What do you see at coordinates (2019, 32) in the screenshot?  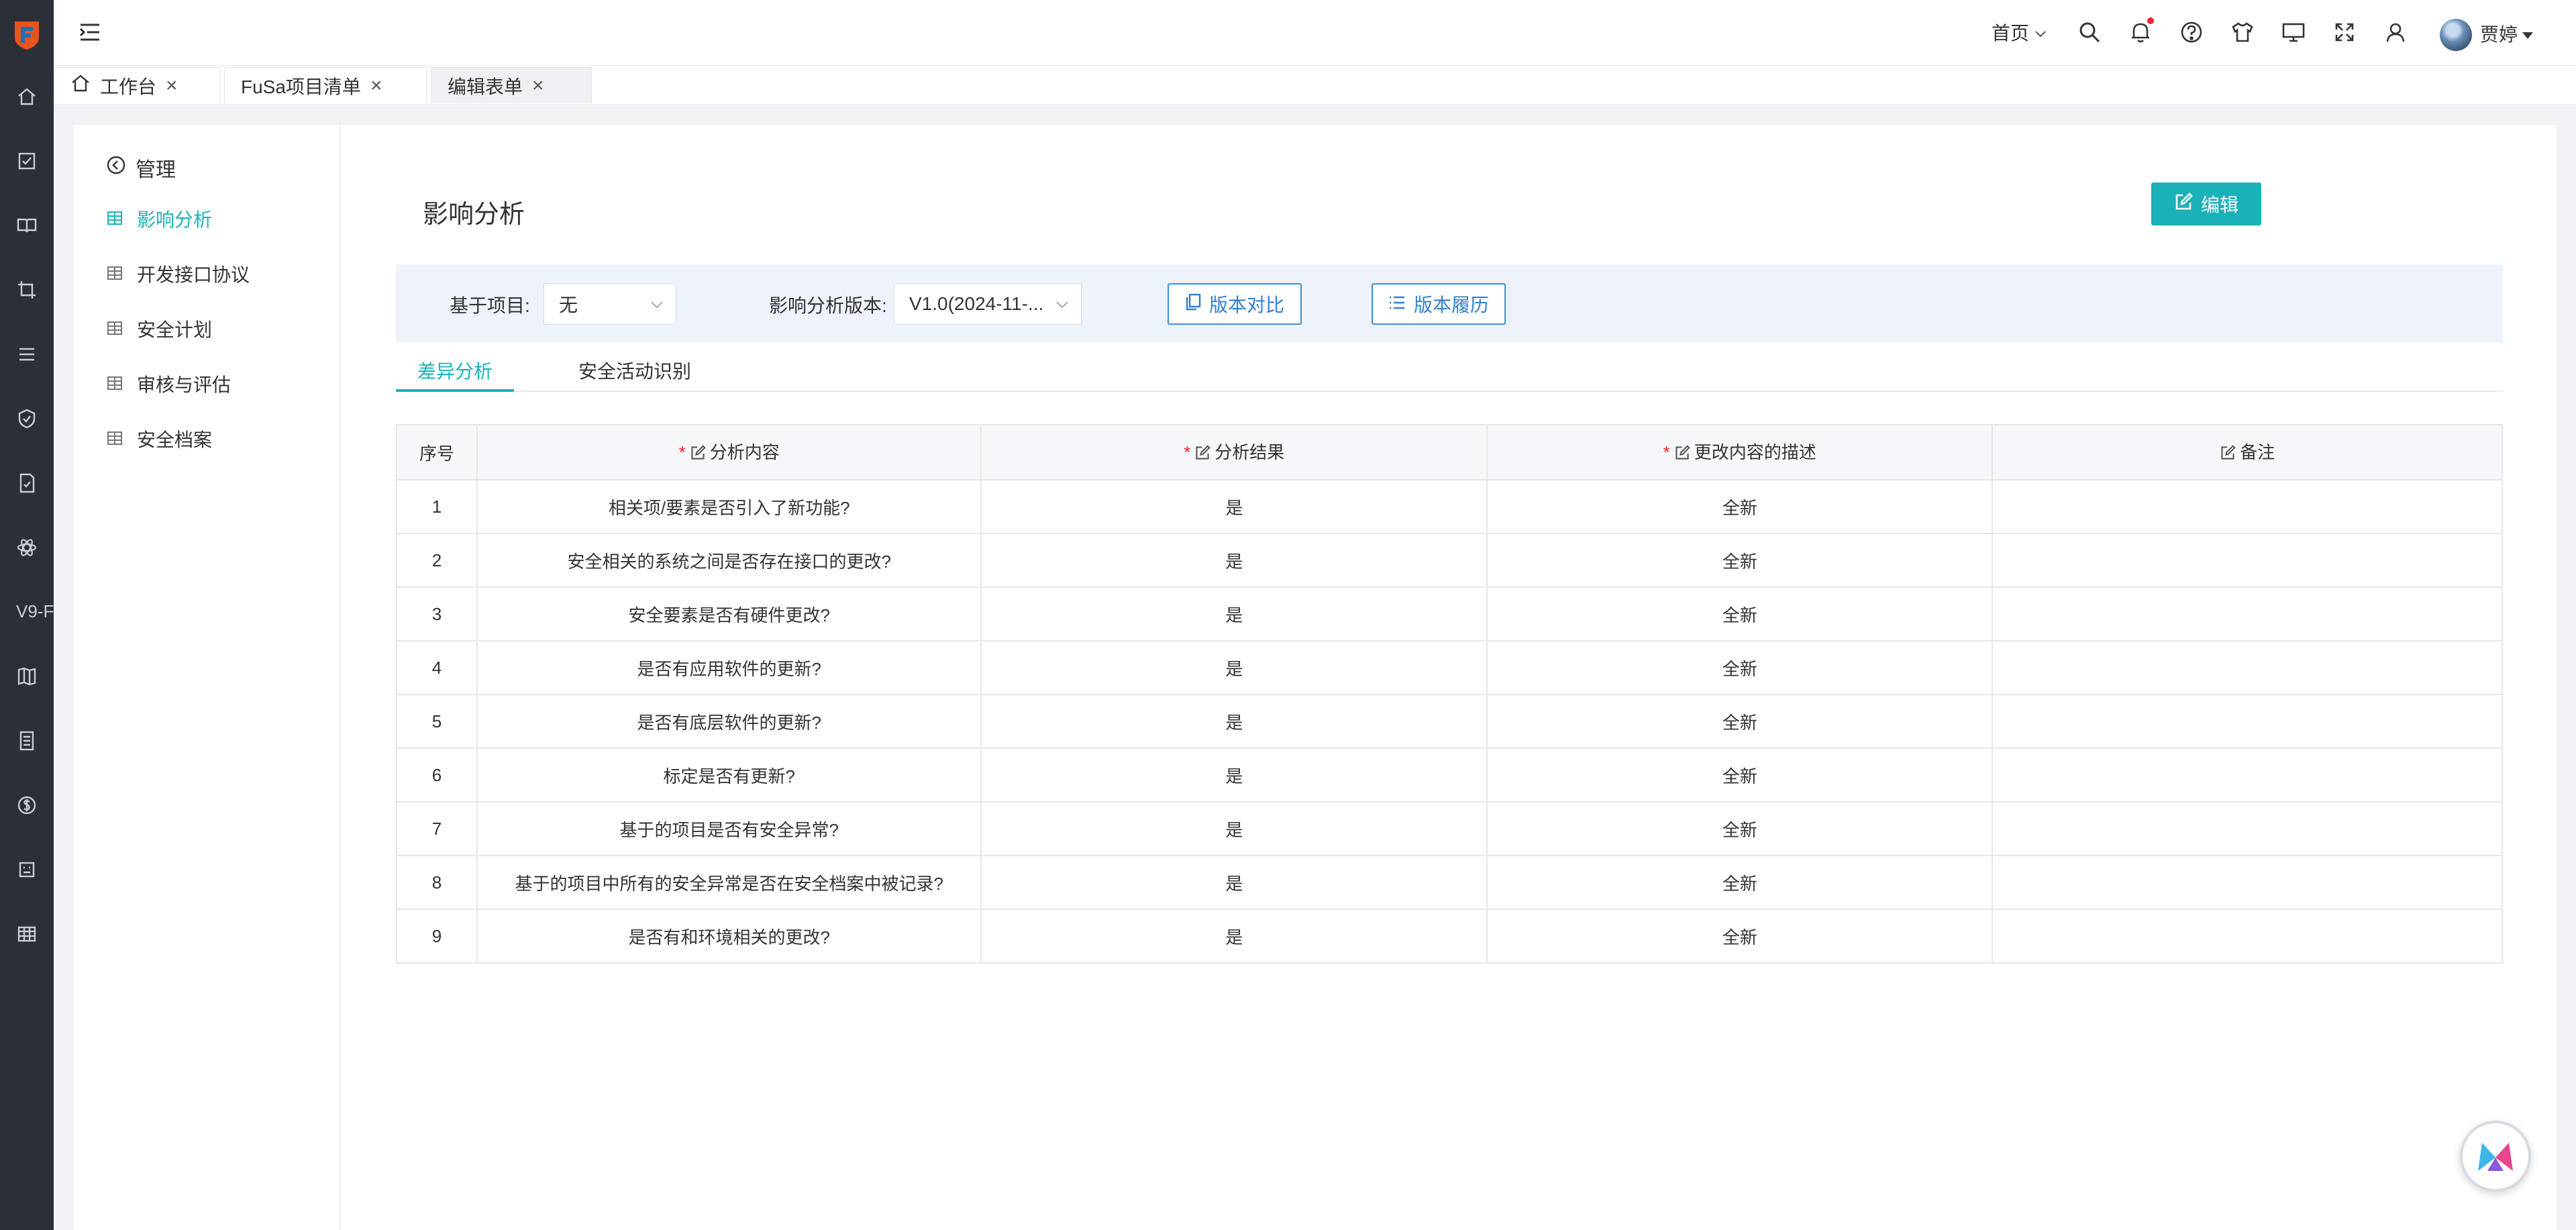 I see `home-dropdown: 首页` at bounding box center [2019, 32].